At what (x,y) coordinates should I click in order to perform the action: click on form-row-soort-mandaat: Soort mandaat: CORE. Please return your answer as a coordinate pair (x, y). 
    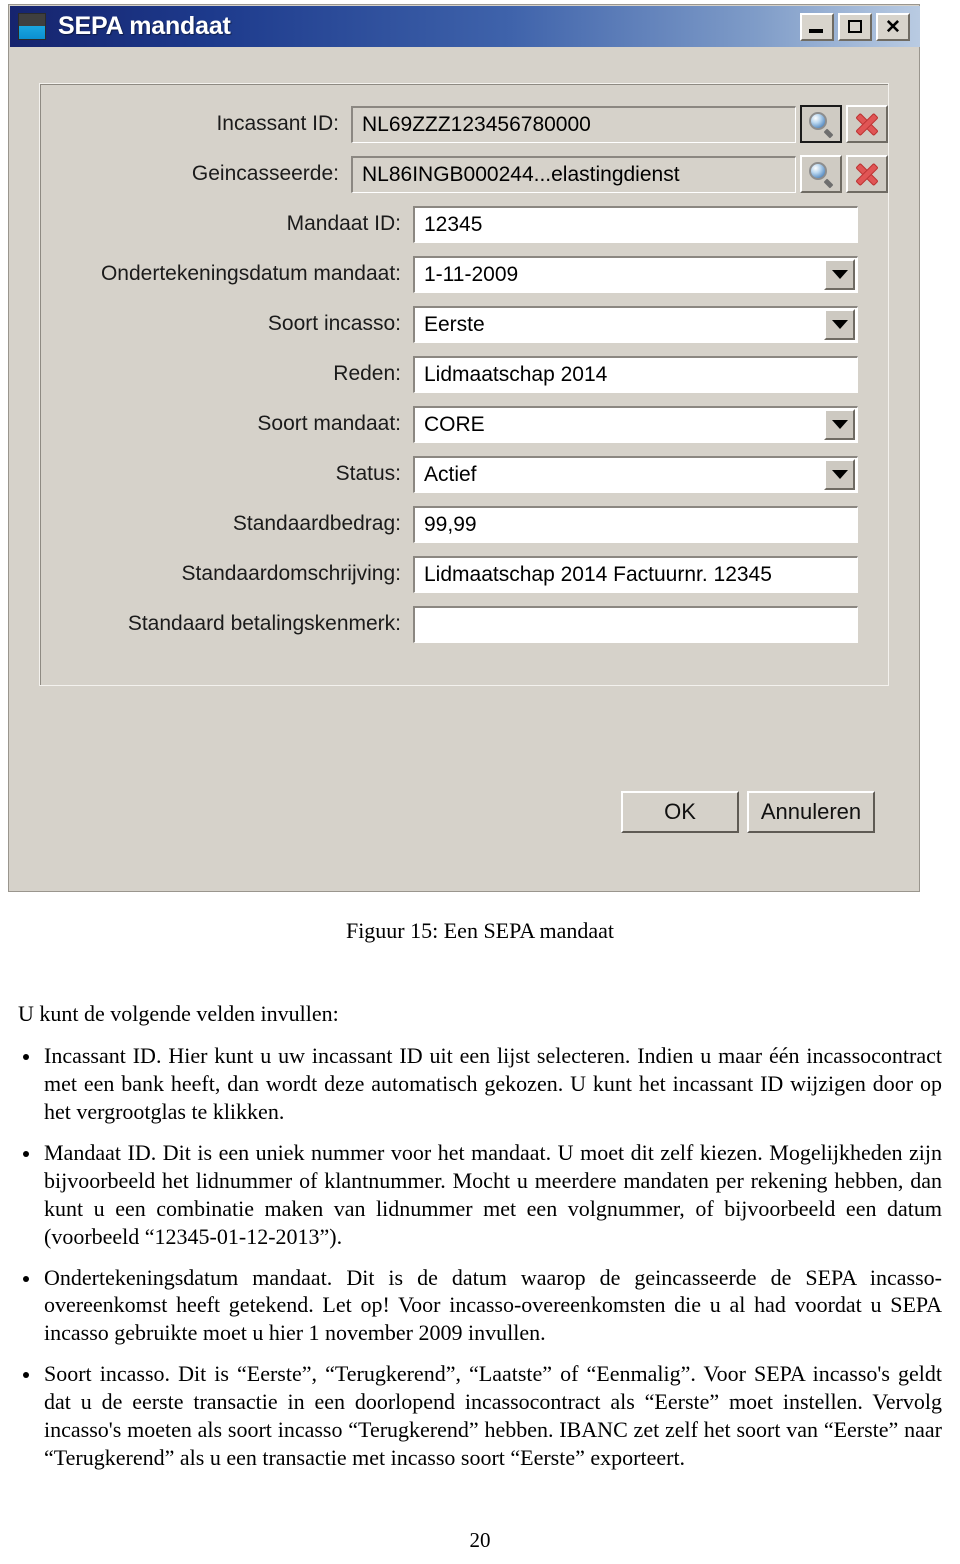
    Looking at the image, I should click on (464, 424).